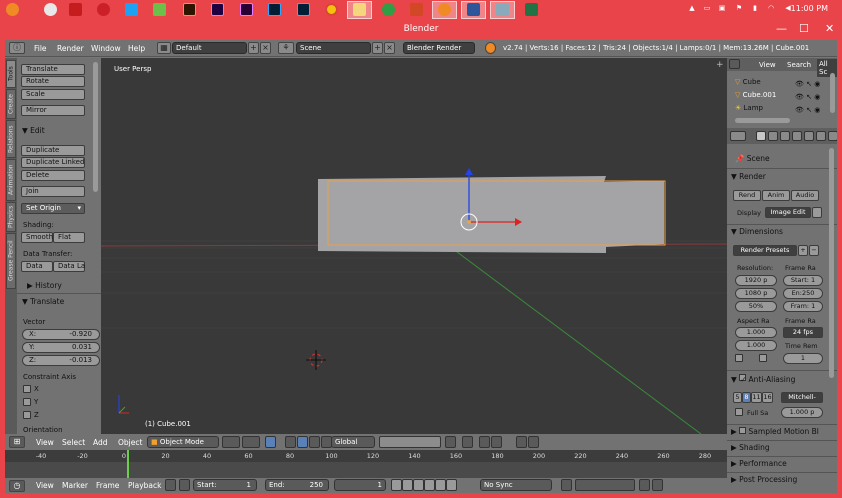 The width and height of the screenshot is (842, 498). Describe the element at coordinates (763, 358) in the screenshot. I see `crop-checkbox` at that location.